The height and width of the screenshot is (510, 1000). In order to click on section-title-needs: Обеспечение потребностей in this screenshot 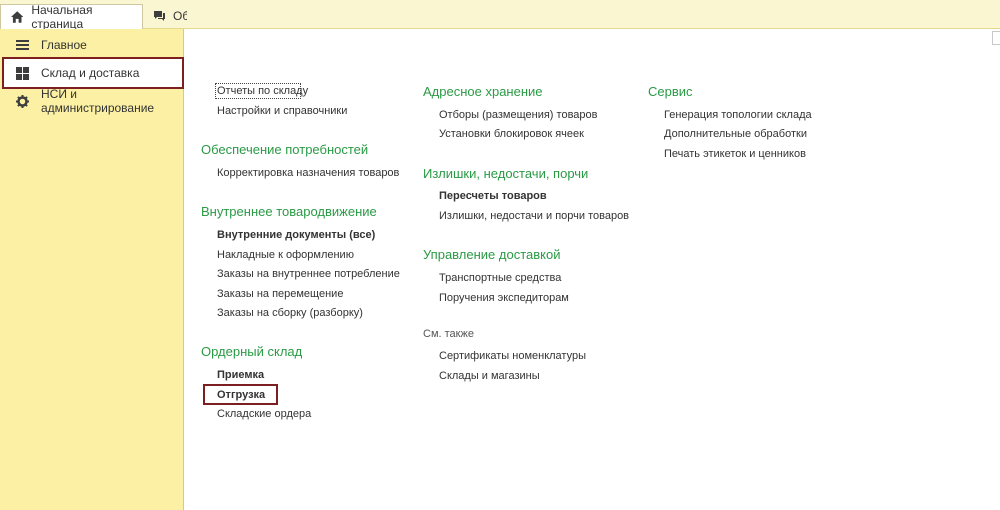, I will do `click(285, 149)`.